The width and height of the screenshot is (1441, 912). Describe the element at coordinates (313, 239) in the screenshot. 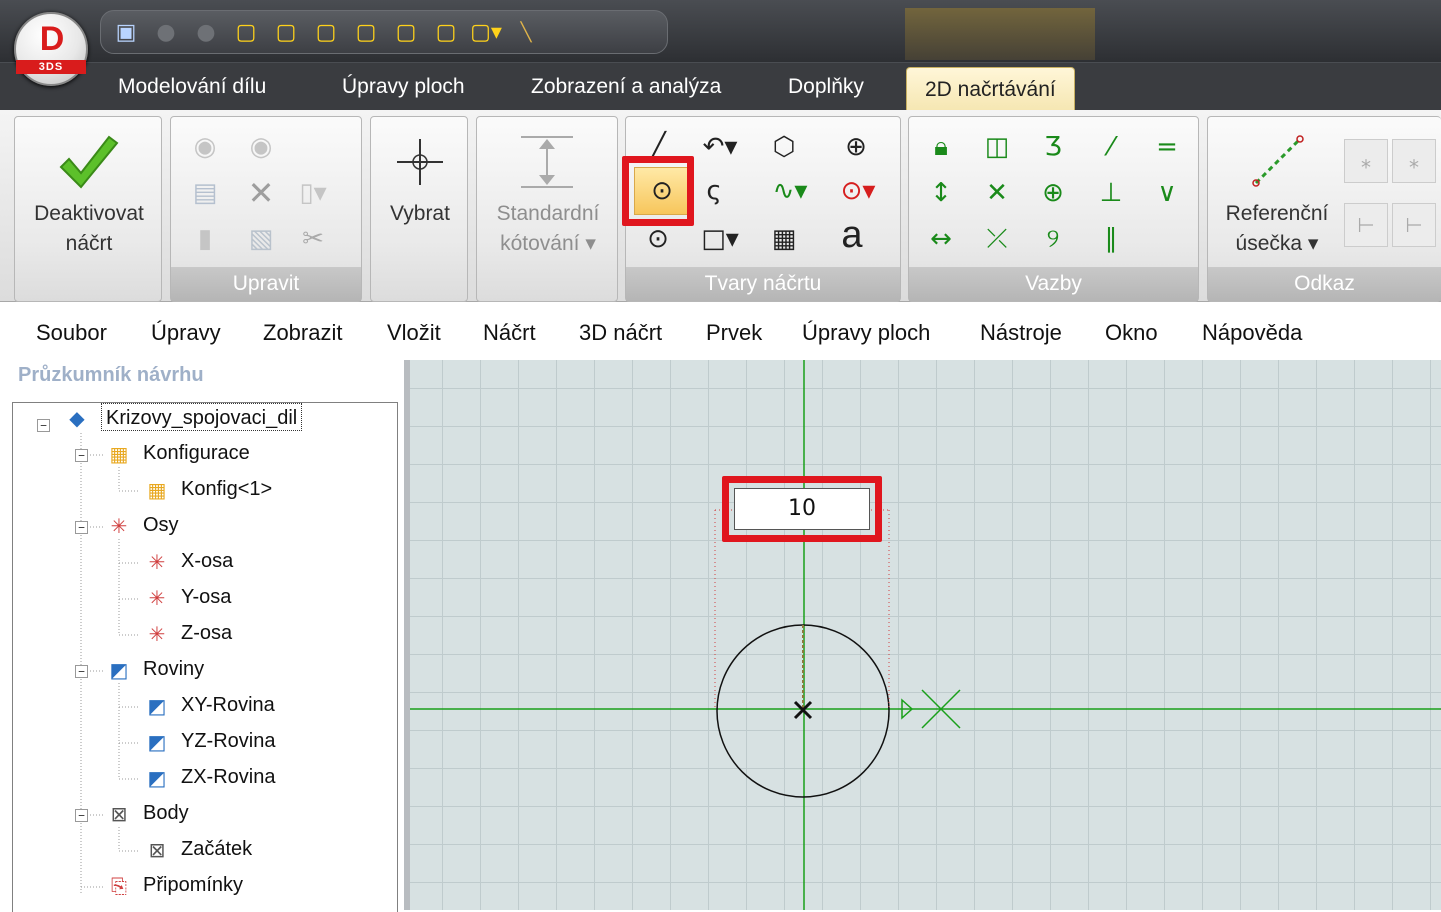

I see `cut-icon: ✂` at that location.